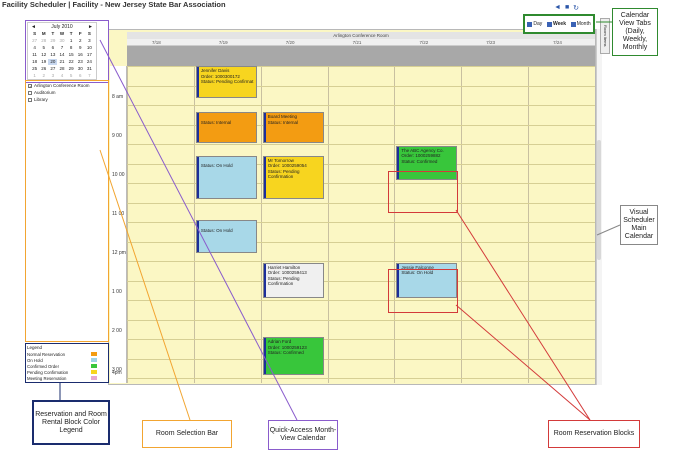  I want to click on reservation-block: Status: Internal, so click(226, 128).